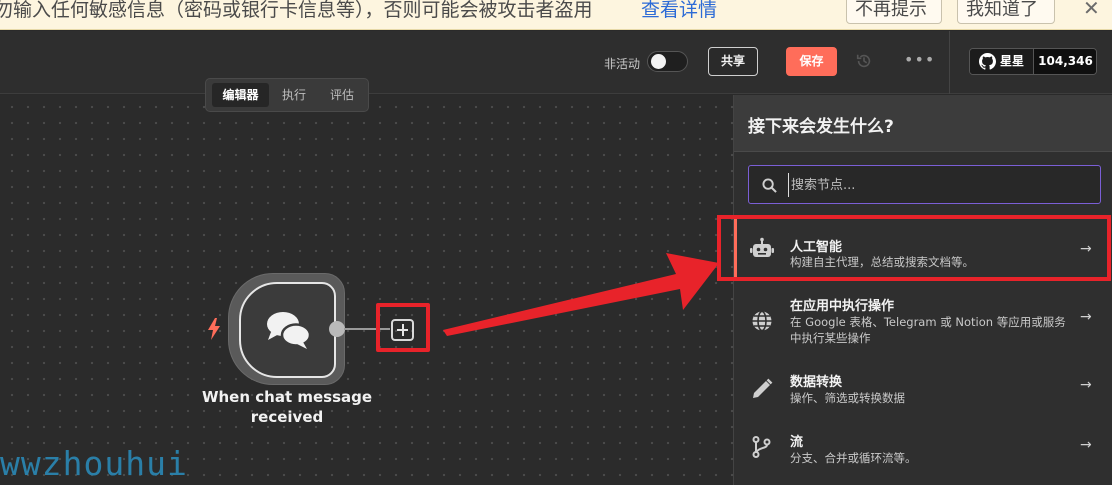 This screenshot has height=485, width=1112. What do you see at coordinates (94, 463) in the screenshot?
I see `watermark-text: wwzhouhui` at bounding box center [94, 463].